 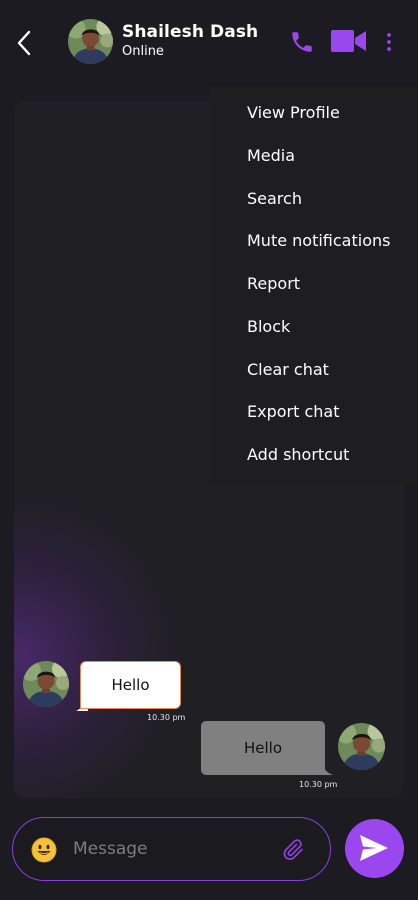 I want to click on emoji-icon, so click(x=44, y=850).